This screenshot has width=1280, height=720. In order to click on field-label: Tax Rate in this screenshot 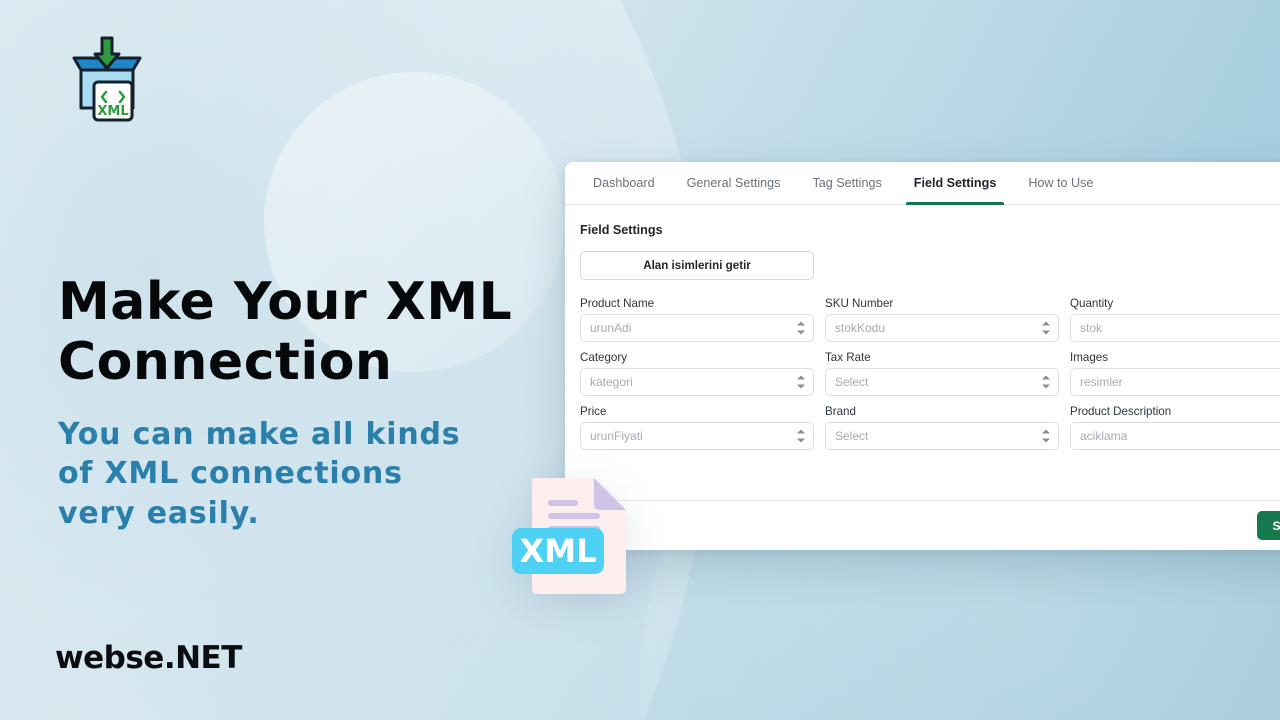, I will do `click(848, 357)`.